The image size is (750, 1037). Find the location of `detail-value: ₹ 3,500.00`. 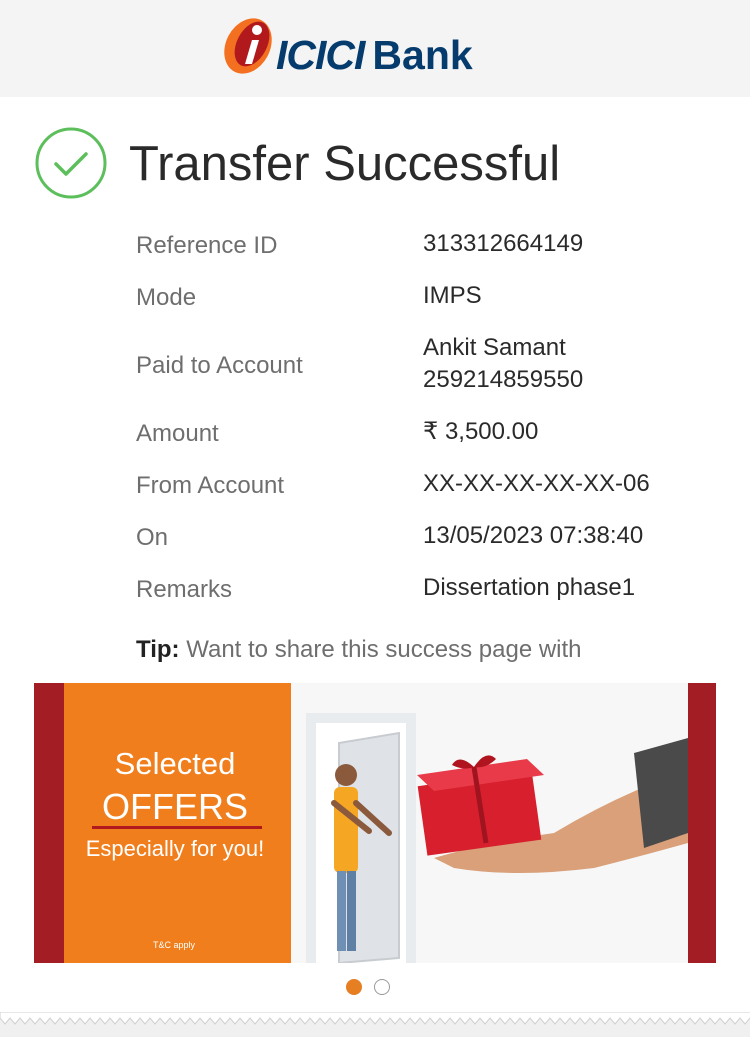

detail-value: ₹ 3,500.00 is located at coordinates (481, 431).